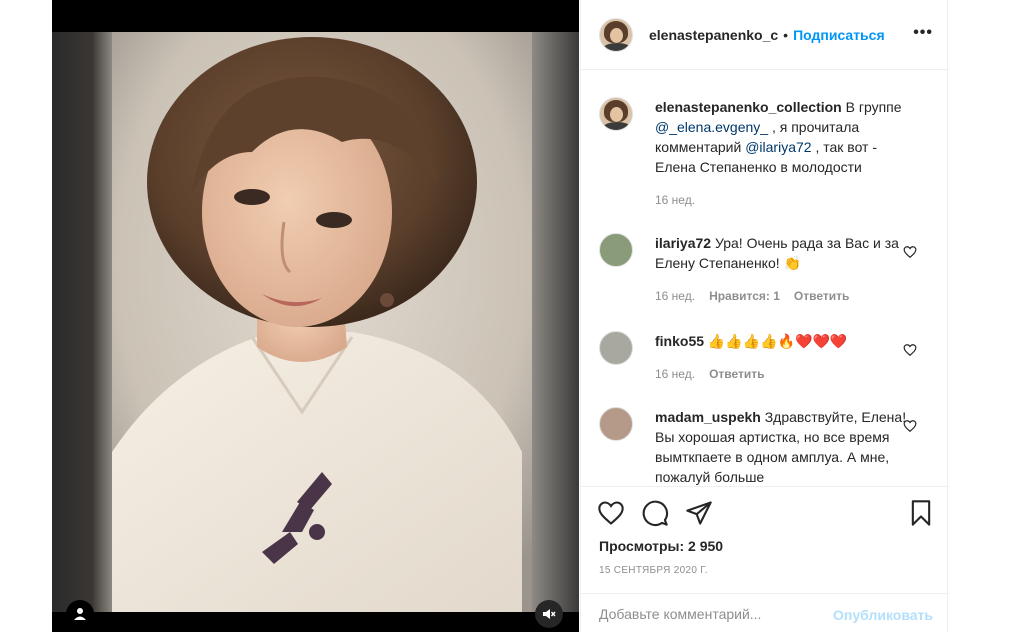 Image resolution: width=1024 pixels, height=632 pixels. I want to click on comment-text: finko55 👍👍👍👍🔥❤️❤️❤️, so click(786, 341).